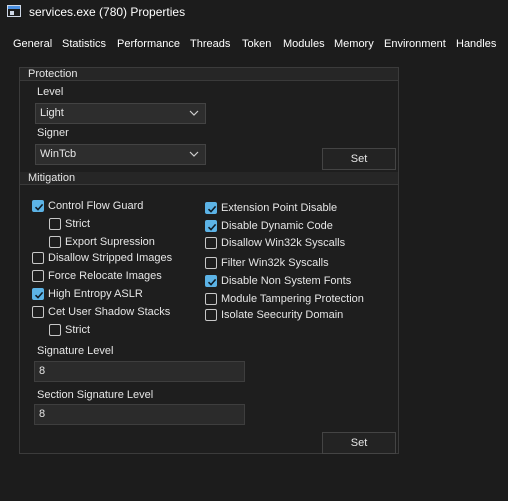 This screenshot has width=508, height=501. Describe the element at coordinates (53, 133) in the screenshot. I see `signer-label: Signer` at that location.